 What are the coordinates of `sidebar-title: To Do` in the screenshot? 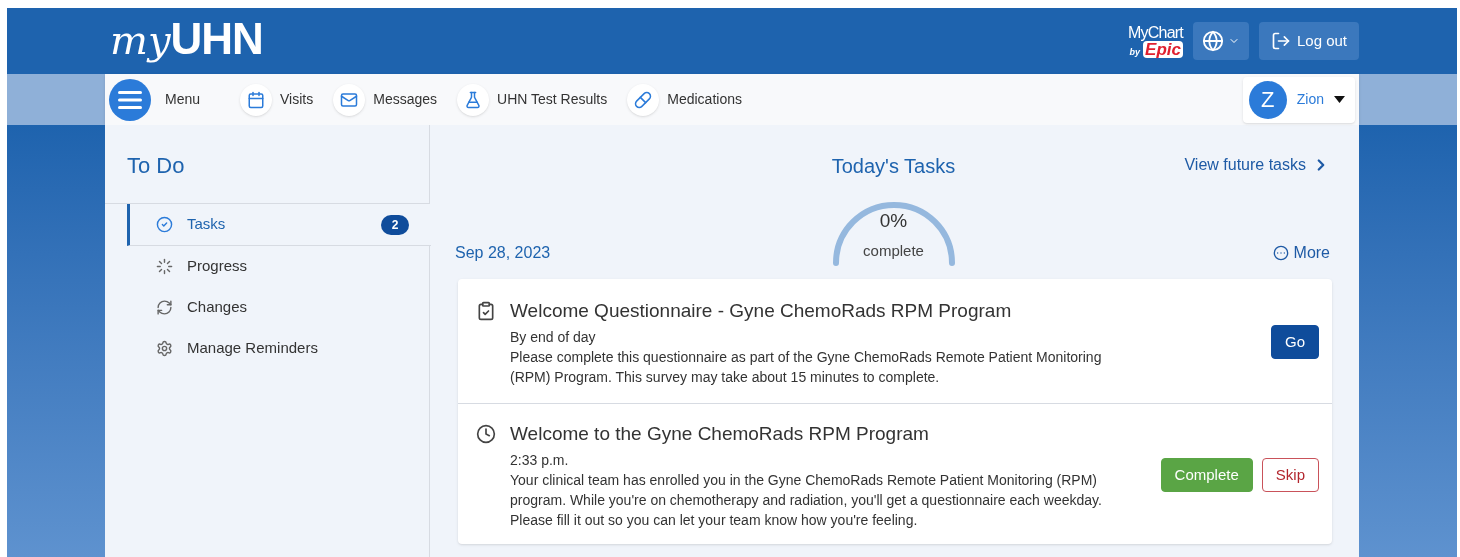 It's located at (156, 166).